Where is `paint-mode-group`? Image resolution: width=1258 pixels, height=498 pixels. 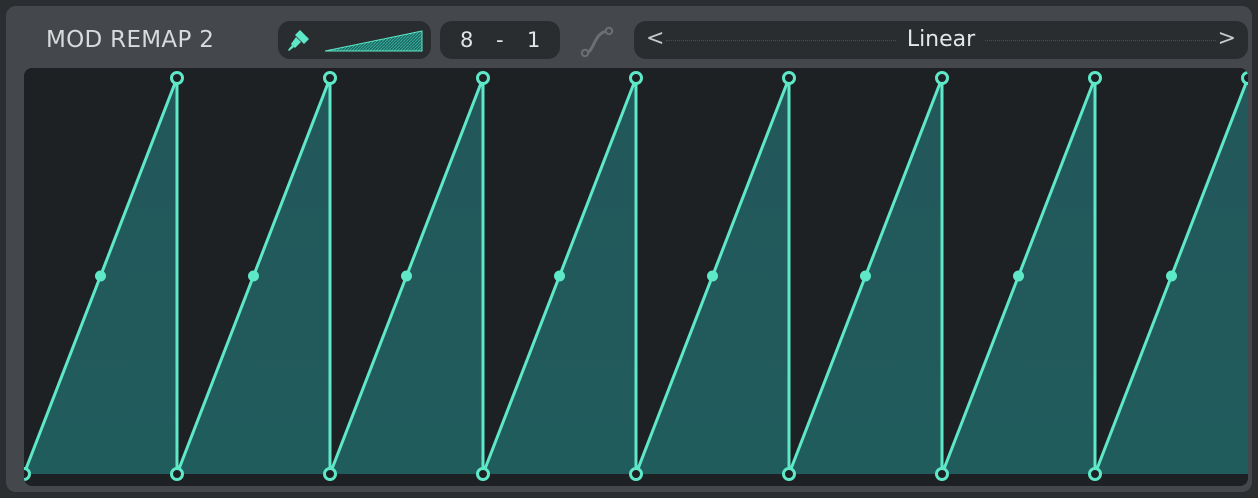 paint-mode-group is located at coordinates (354, 40).